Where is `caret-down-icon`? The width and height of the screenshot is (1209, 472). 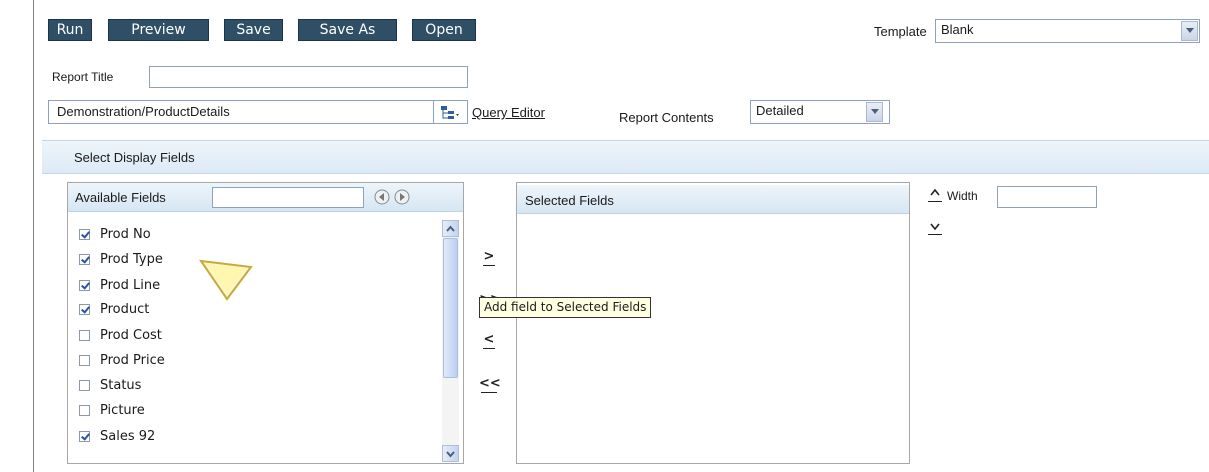 caret-down-icon is located at coordinates (935, 227).